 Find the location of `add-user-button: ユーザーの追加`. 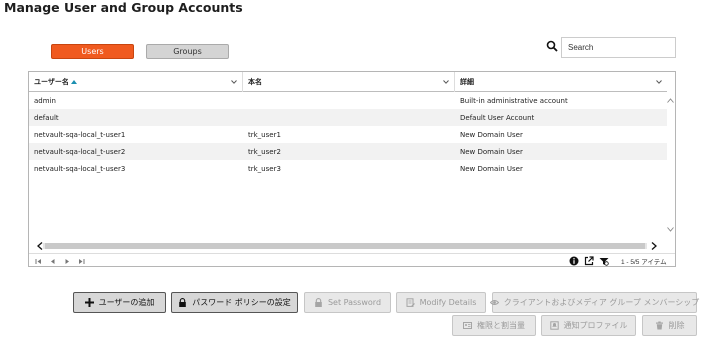

add-user-button: ユーザーの追加 is located at coordinates (119, 302).